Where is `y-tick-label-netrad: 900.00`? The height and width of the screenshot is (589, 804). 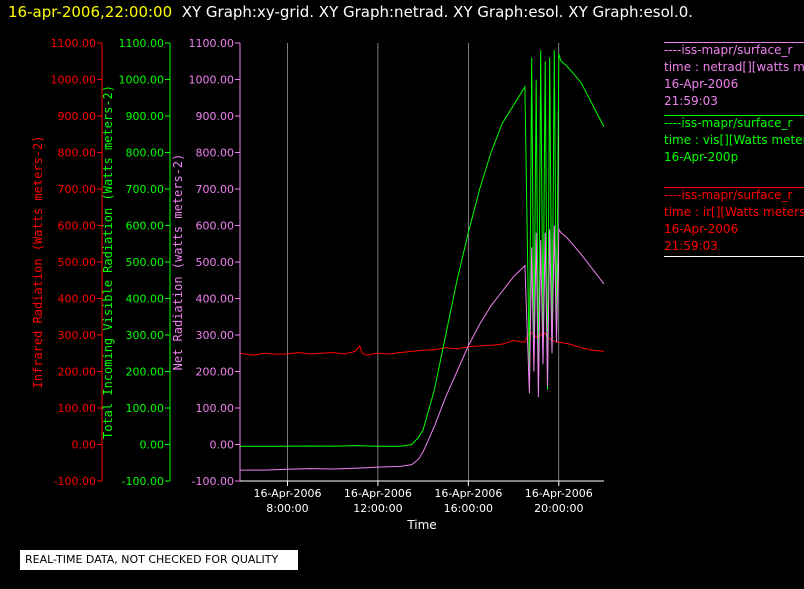
y-tick-label-netrad: 900.00 is located at coordinates (215, 116).